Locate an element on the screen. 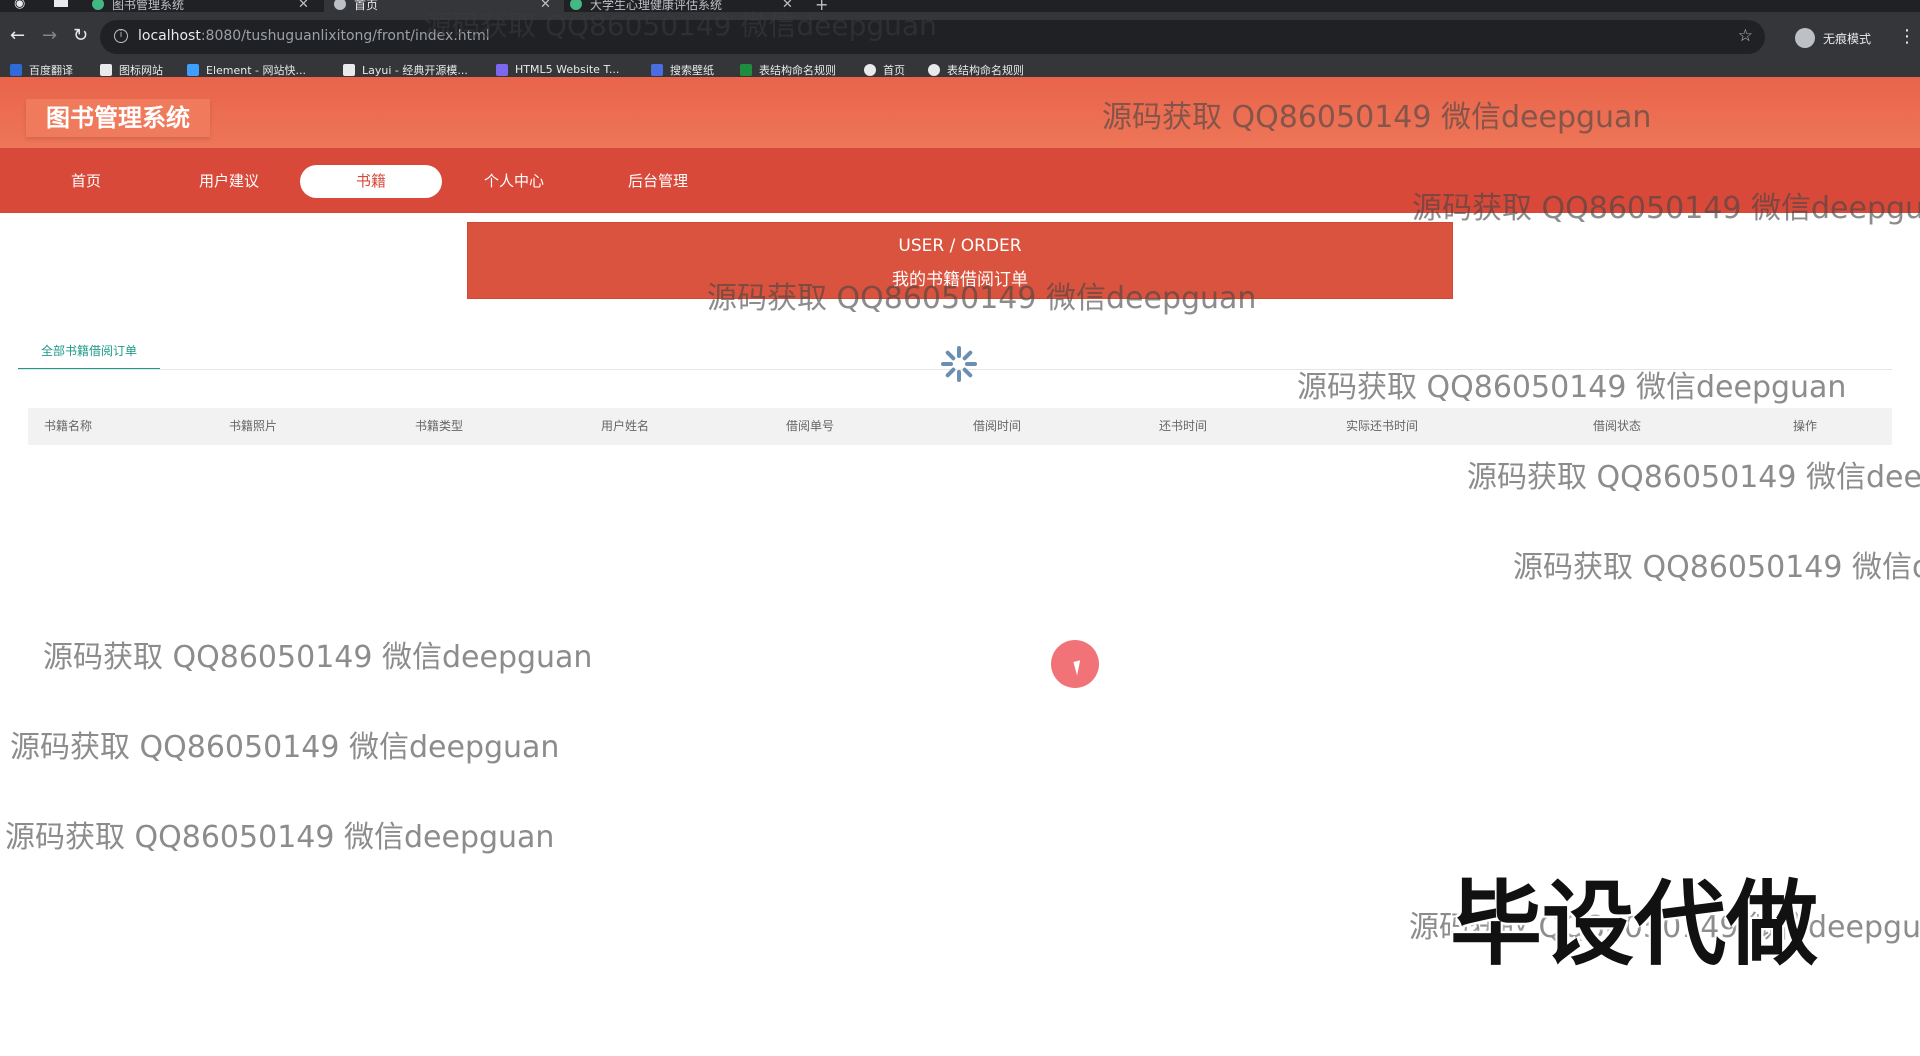  bookmark-item: 图标网站 is located at coordinates (131, 69).